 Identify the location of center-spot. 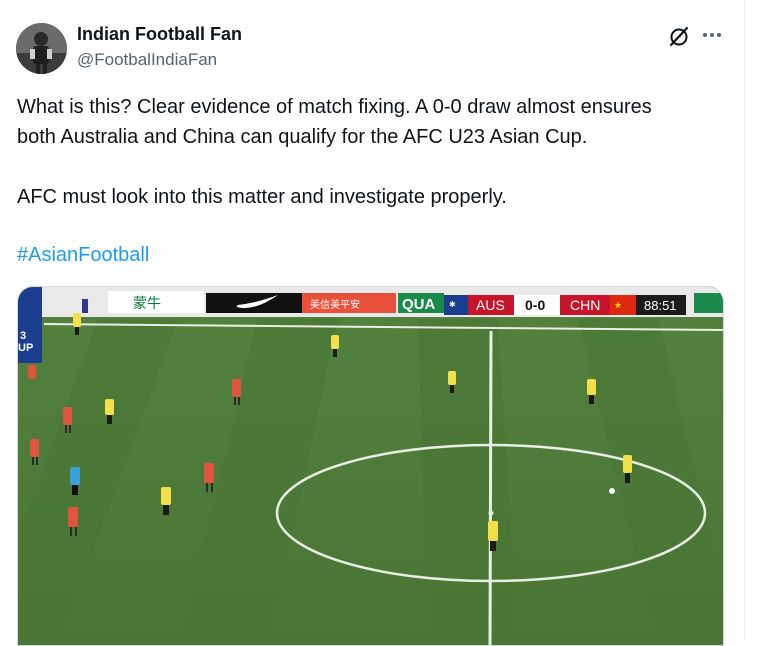
(491, 513).